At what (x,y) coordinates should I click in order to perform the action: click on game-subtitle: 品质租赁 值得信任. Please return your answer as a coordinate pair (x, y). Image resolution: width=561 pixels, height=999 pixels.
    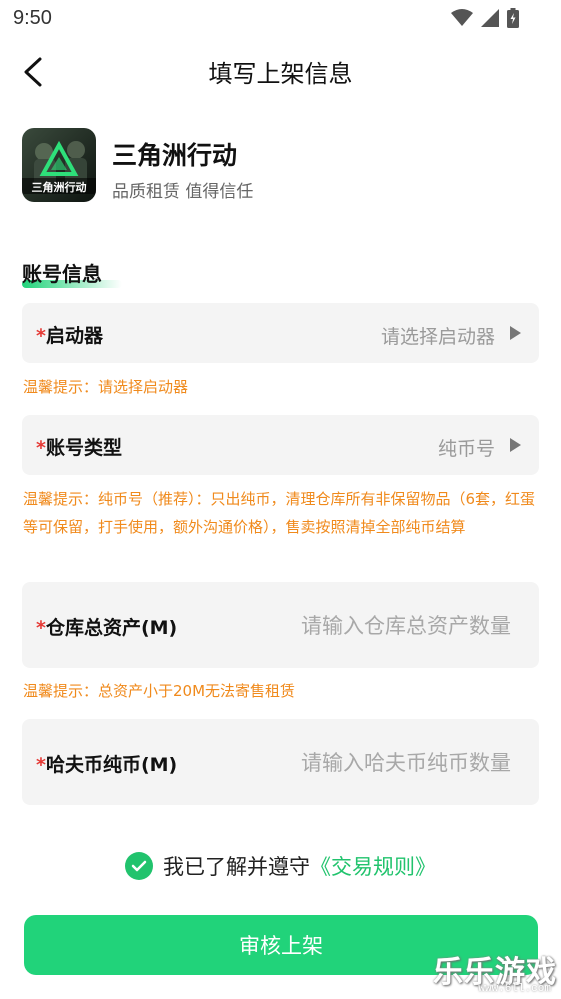
    Looking at the image, I should click on (183, 192).